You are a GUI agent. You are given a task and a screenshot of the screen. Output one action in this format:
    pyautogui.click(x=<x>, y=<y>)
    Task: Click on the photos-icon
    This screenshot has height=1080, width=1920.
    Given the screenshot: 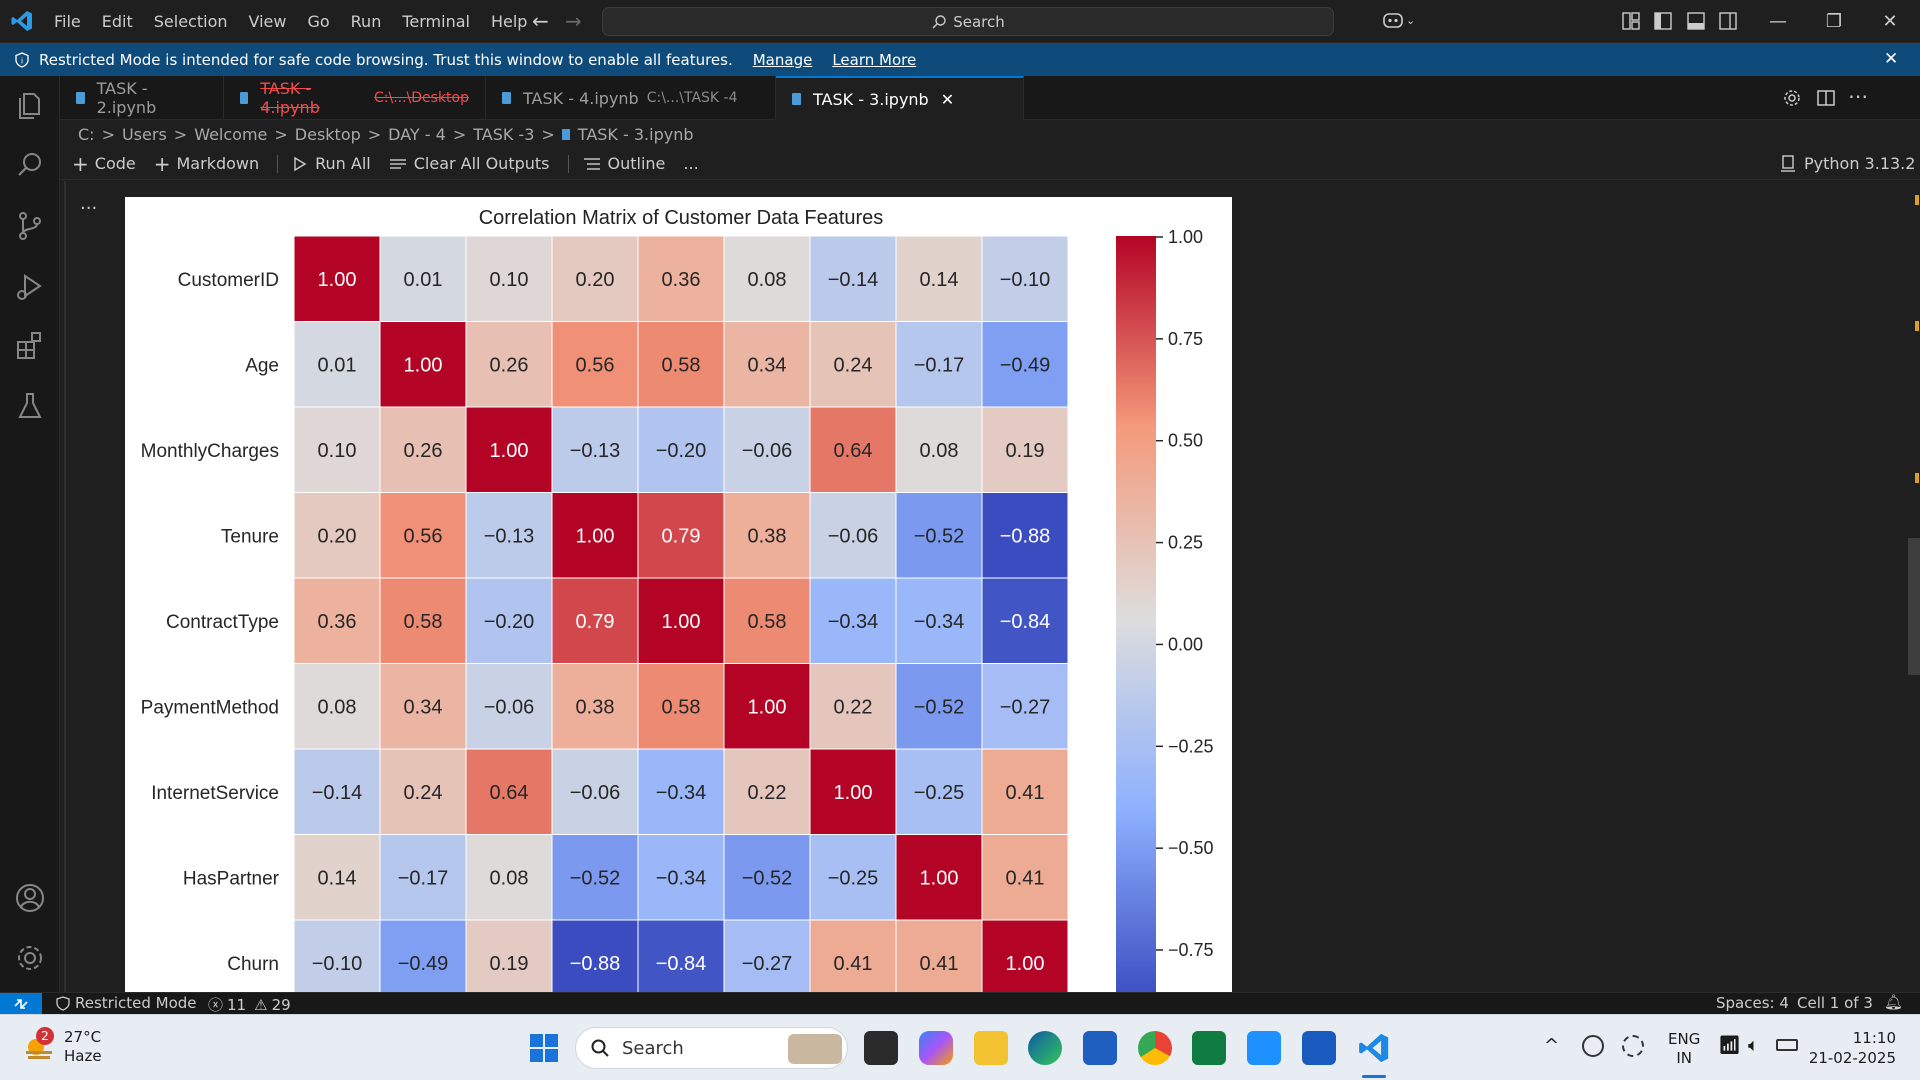 What is the action you would take?
    pyautogui.click(x=1264, y=1048)
    